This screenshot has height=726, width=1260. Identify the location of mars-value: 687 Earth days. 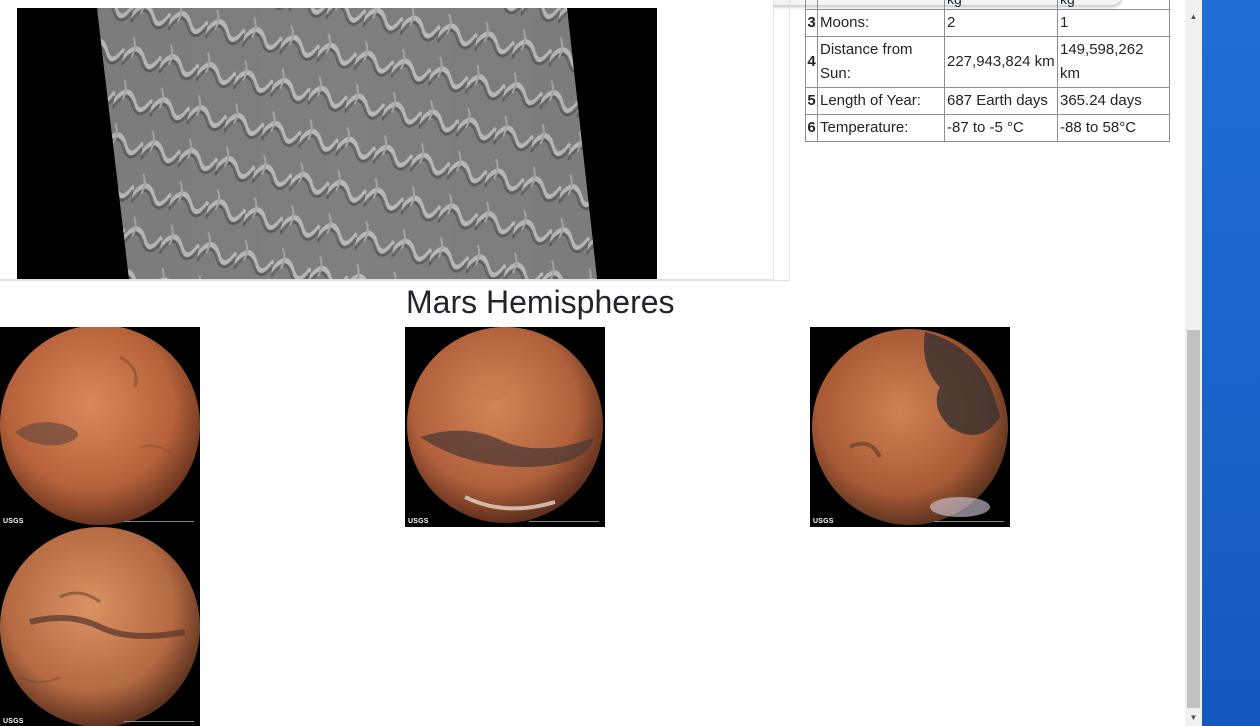
(1001, 101).